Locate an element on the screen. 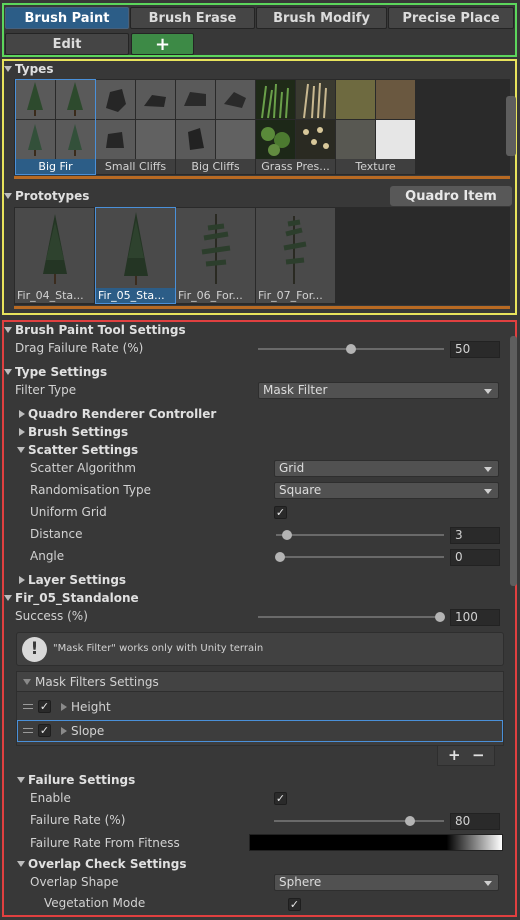  uniform-grid-checkbox: ✓ is located at coordinates (280, 512).